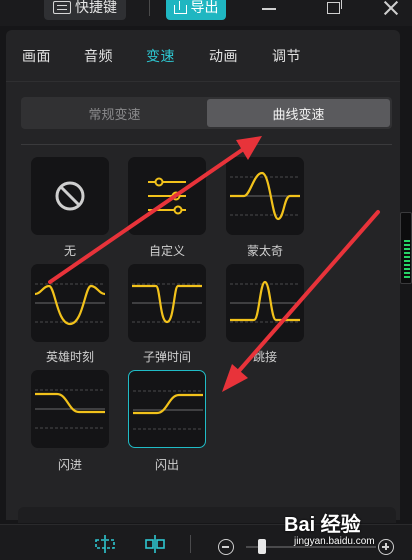  What do you see at coordinates (322, 525) in the screenshot?
I see `watermark-logo: Bai 经验` at bounding box center [322, 525].